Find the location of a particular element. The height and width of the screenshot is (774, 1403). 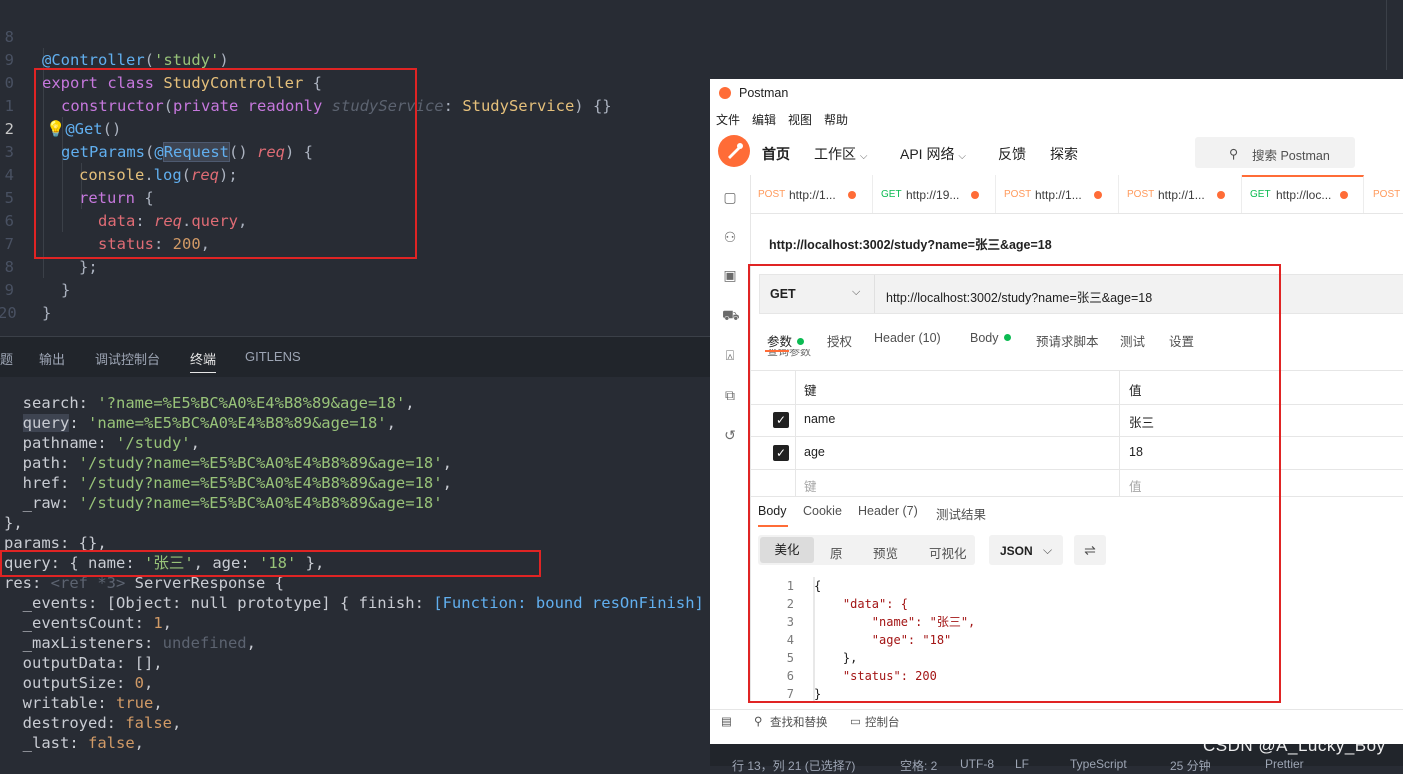

sidebar-toggle-icon: ▤ is located at coordinates (726, 721).